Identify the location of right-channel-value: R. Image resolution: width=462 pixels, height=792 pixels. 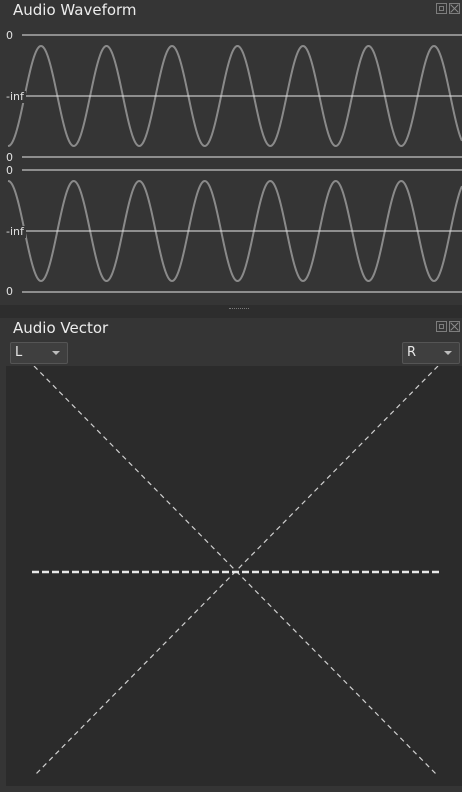
(412, 352).